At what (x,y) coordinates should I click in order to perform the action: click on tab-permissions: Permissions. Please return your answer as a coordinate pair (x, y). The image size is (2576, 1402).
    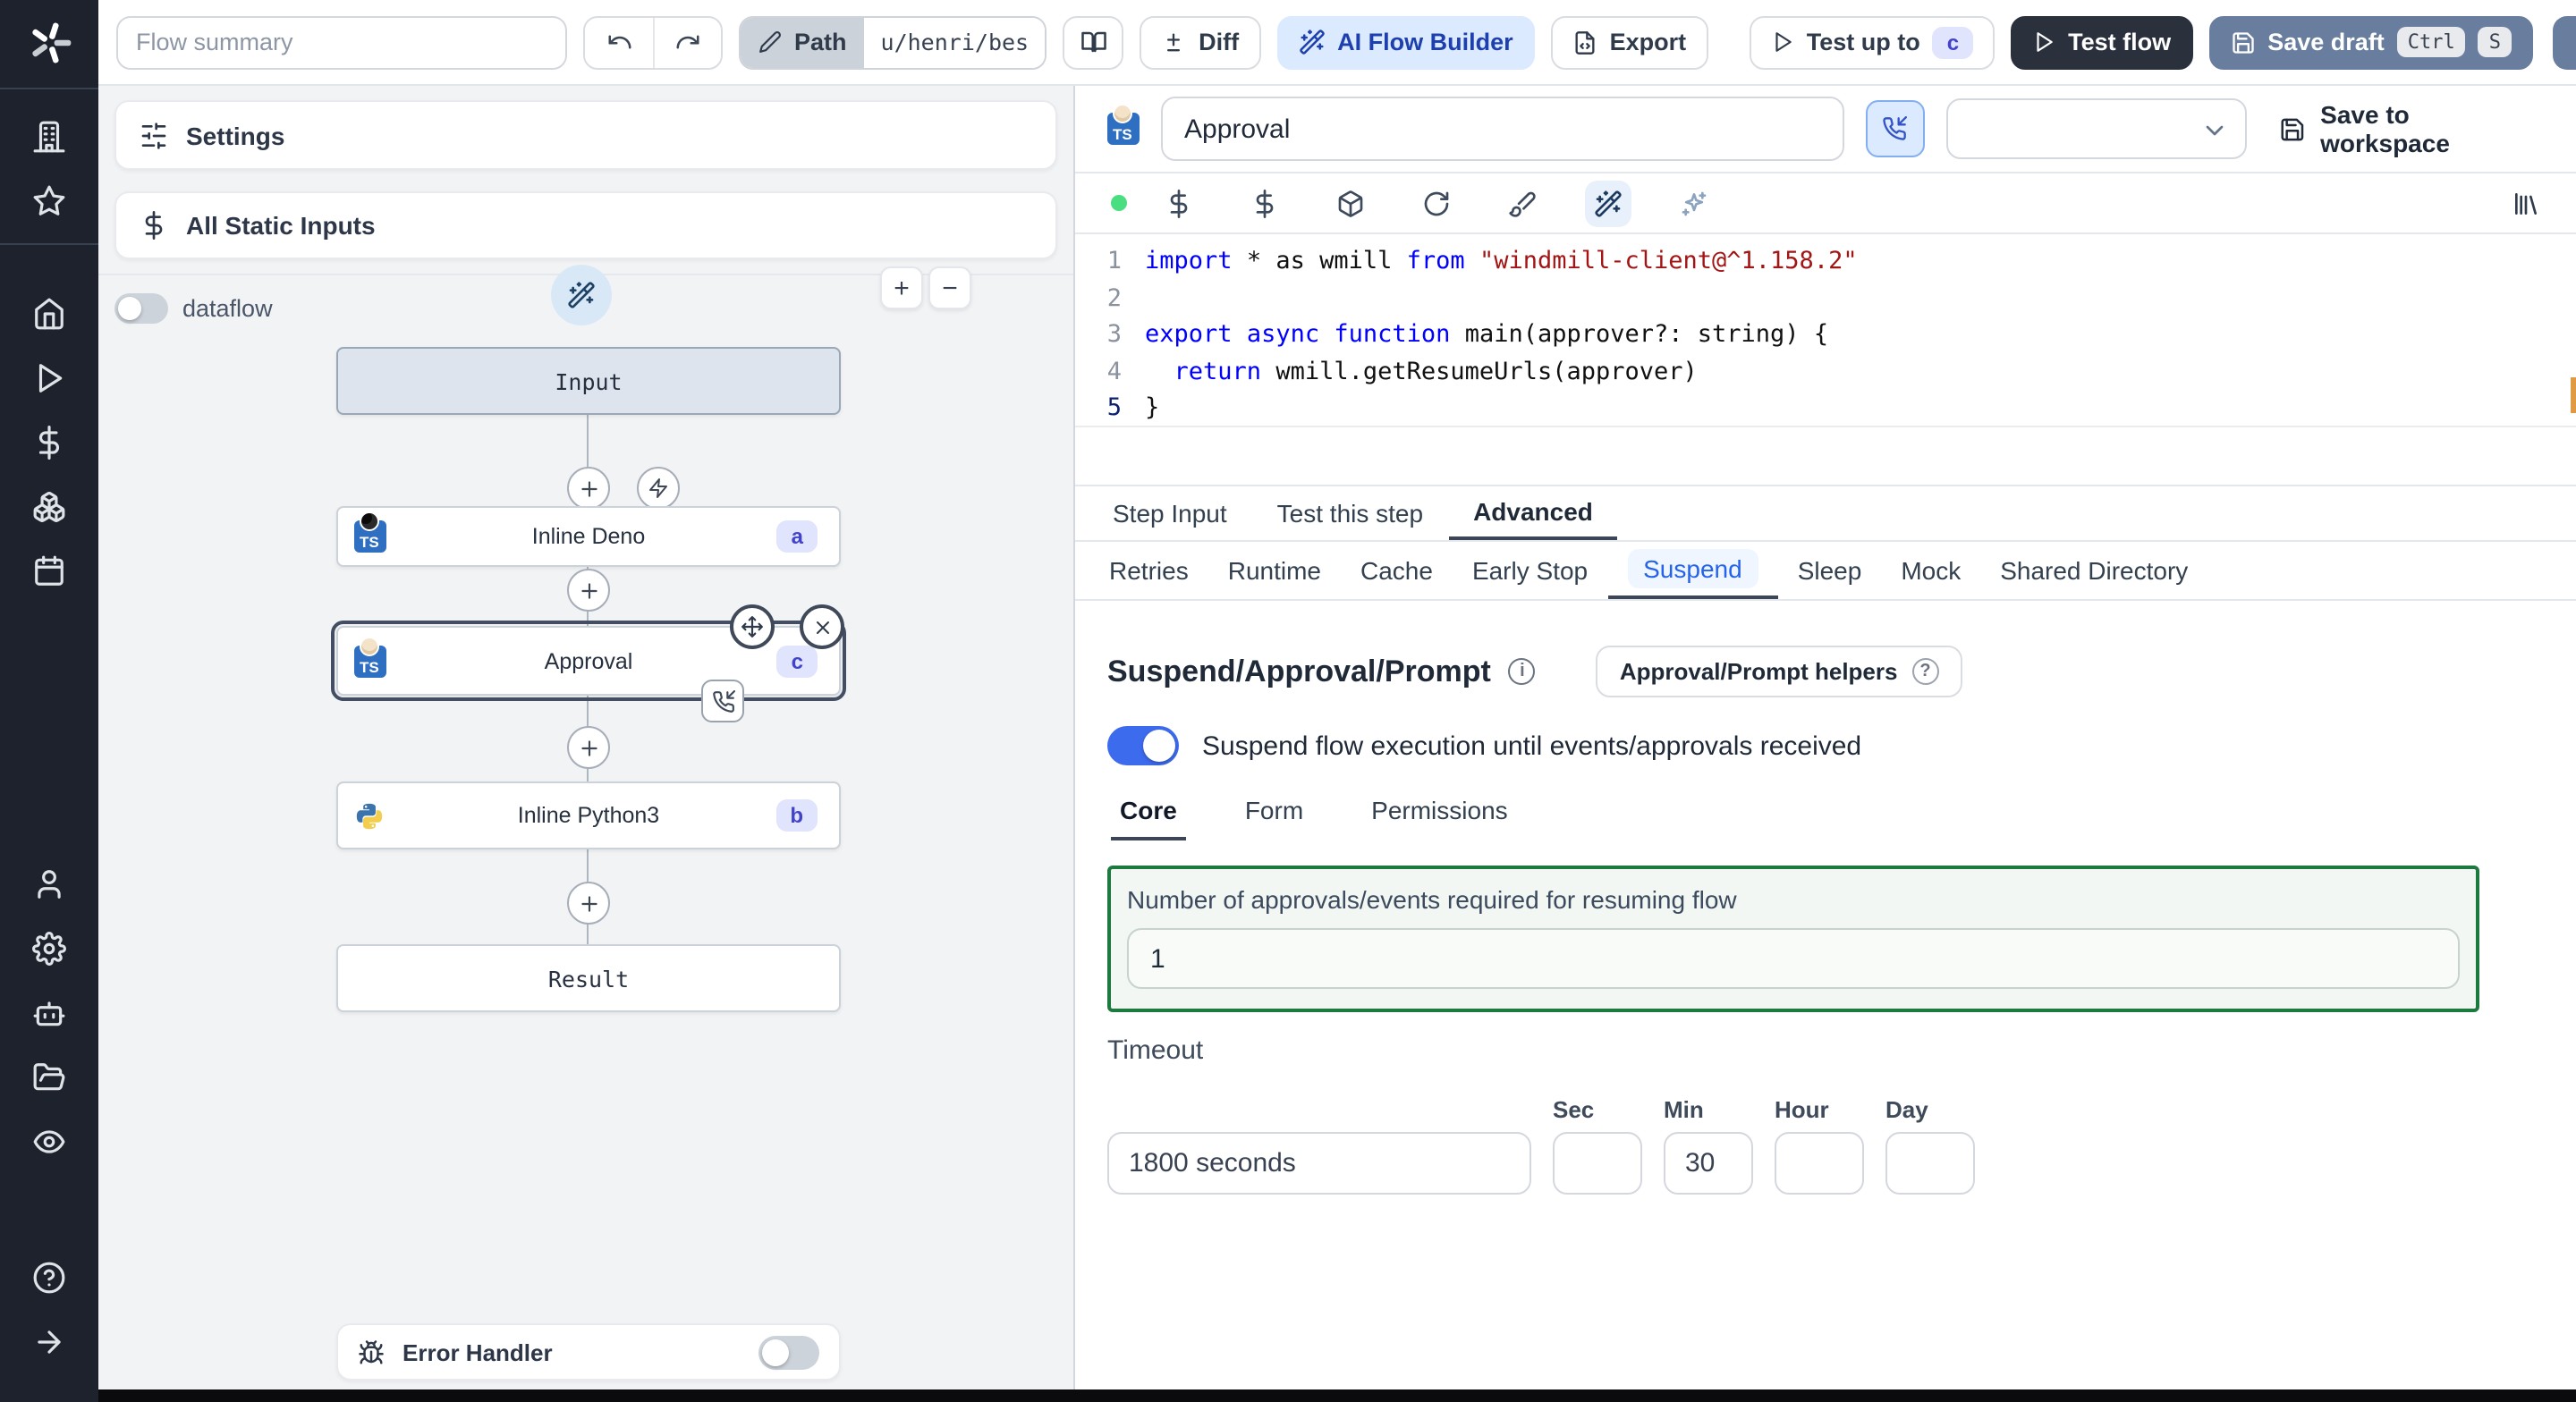
    Looking at the image, I should click on (1439, 818).